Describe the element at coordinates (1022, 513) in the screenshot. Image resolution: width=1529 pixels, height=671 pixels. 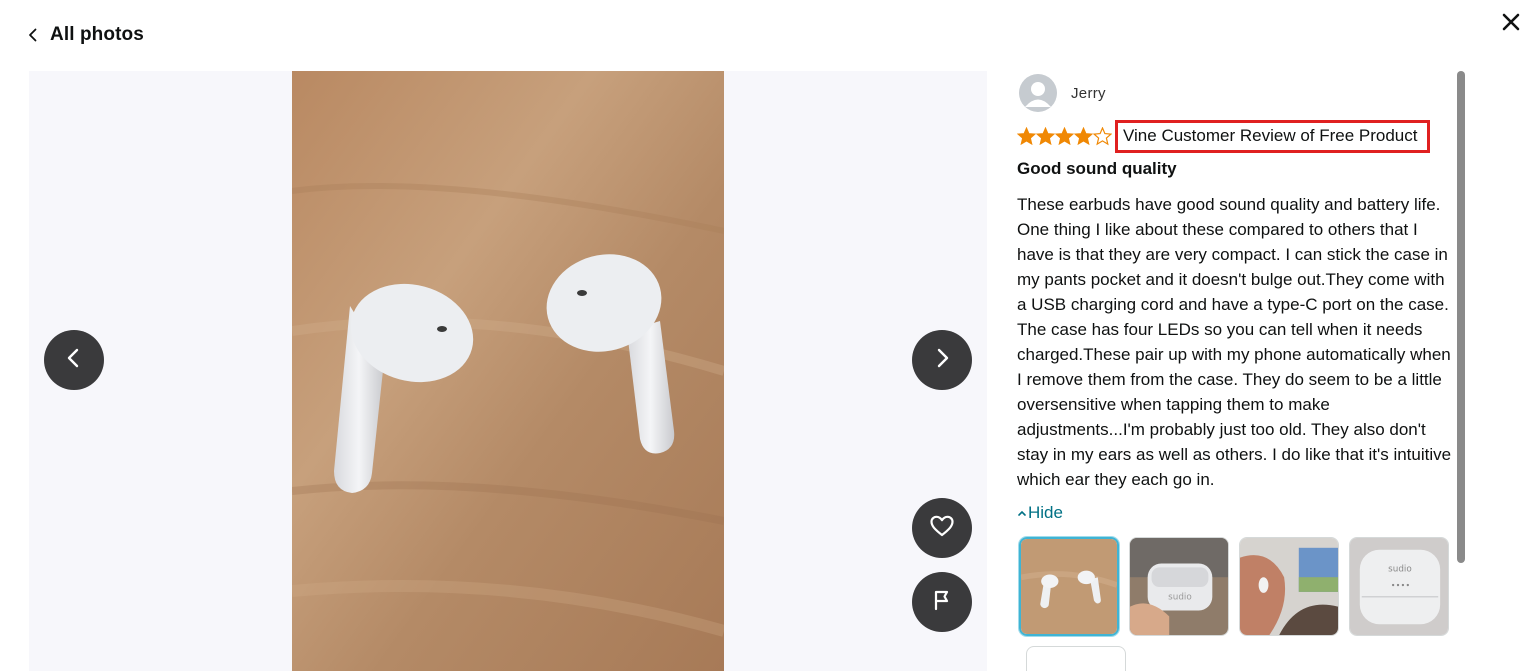
I see `caret-up-icon` at that location.